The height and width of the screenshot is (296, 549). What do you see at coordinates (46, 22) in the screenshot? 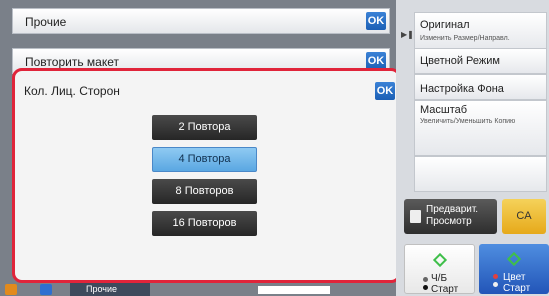
I see `other-settings-label: Прочие` at bounding box center [46, 22].